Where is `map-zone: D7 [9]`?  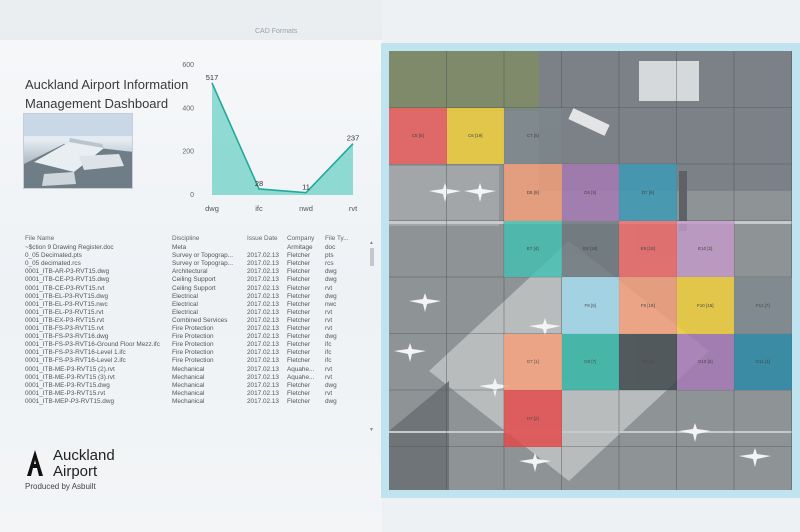 map-zone: D7 [9] is located at coordinates (648, 192).